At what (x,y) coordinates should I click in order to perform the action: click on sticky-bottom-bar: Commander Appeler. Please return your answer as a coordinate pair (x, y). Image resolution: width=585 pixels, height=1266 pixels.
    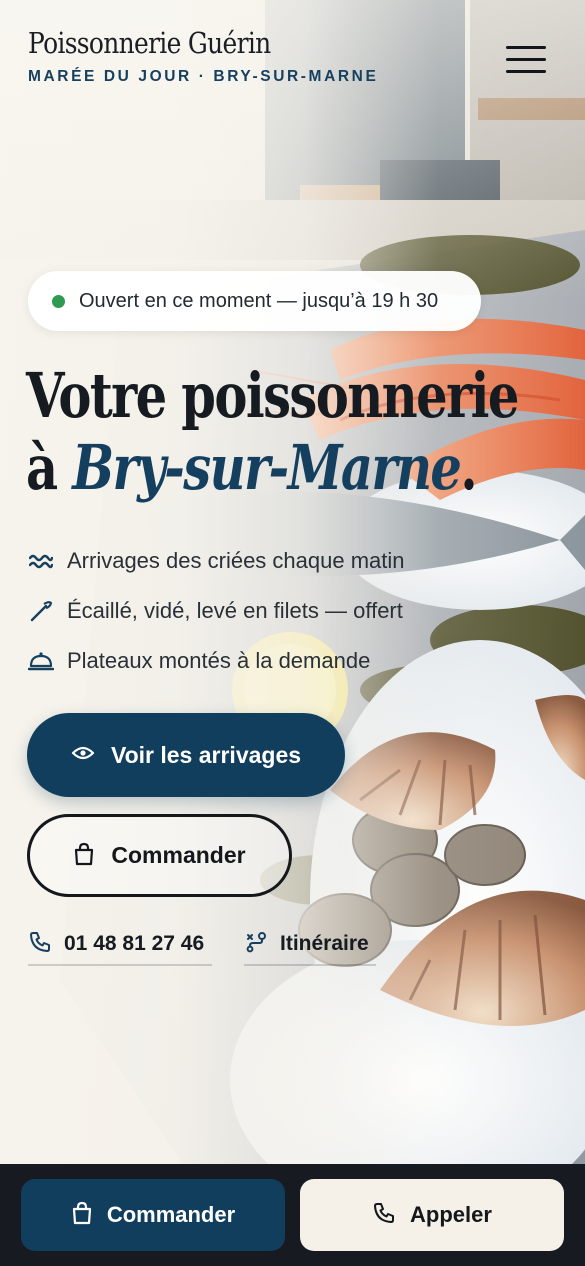
    Looking at the image, I should click on (292, 1215).